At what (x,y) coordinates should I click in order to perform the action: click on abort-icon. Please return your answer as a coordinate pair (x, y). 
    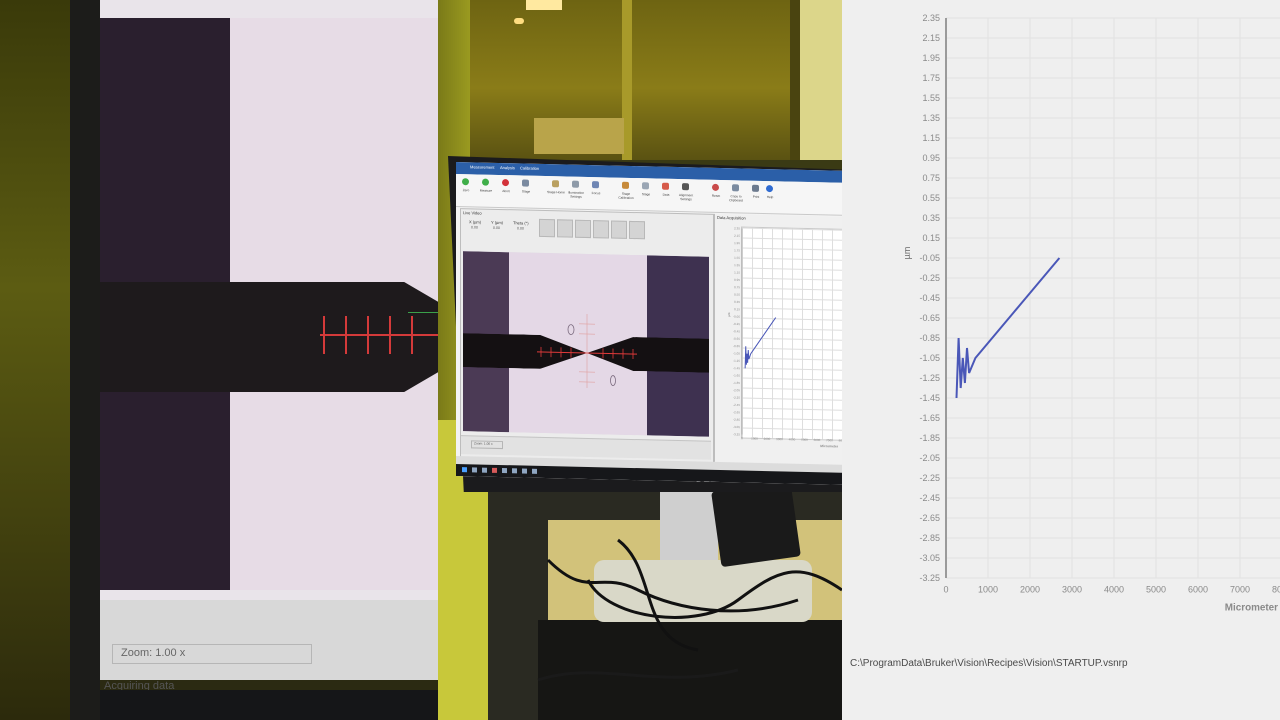
    Looking at the image, I should click on (505, 183).